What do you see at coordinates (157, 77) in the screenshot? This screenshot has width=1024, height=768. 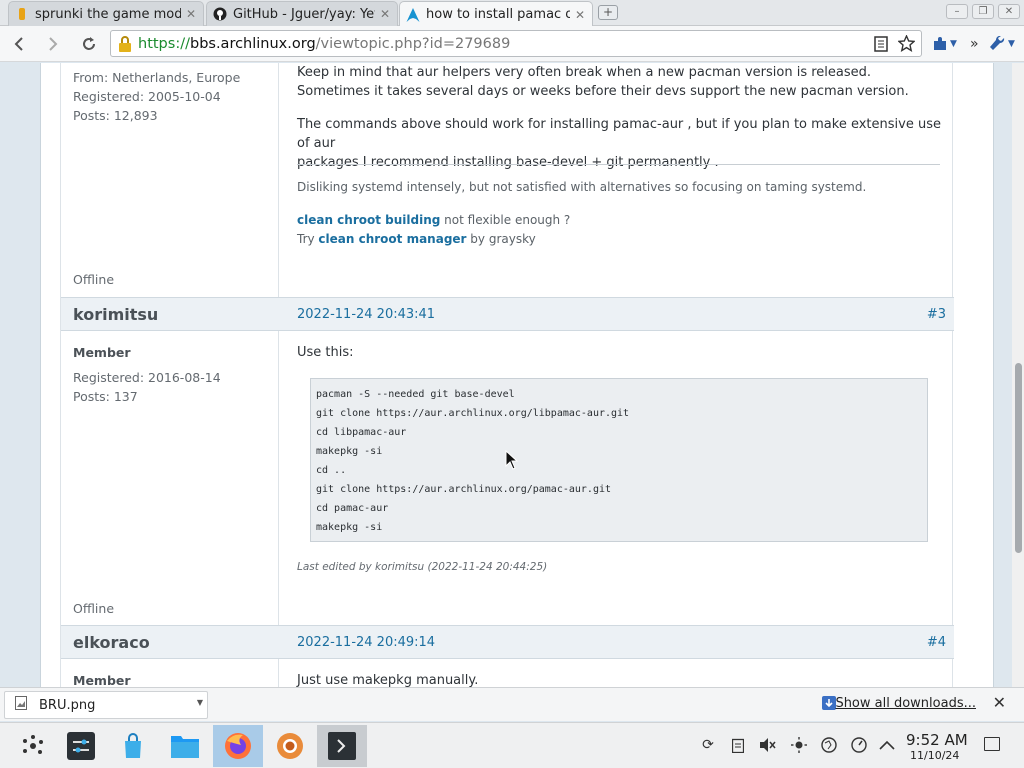 I see `author-location: From: Netherlands, Europe` at bounding box center [157, 77].